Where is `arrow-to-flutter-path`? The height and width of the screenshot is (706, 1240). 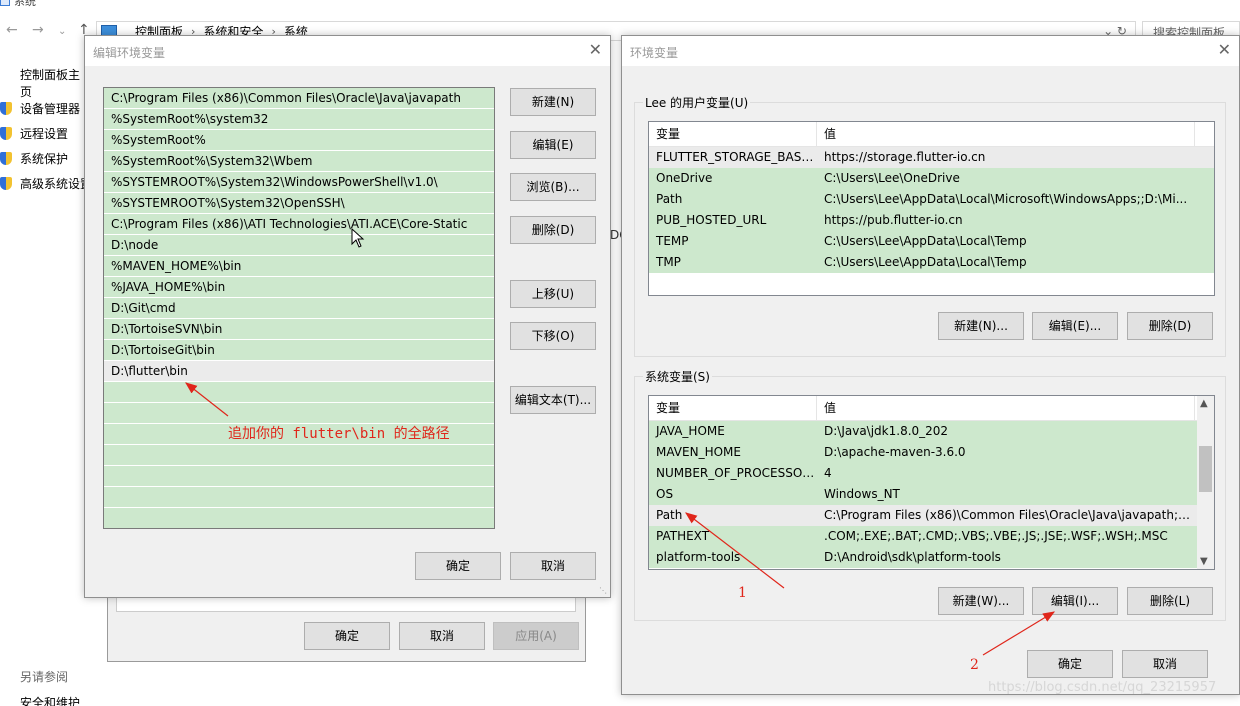
arrow-to-flutter-path is located at coordinates (207, 399).